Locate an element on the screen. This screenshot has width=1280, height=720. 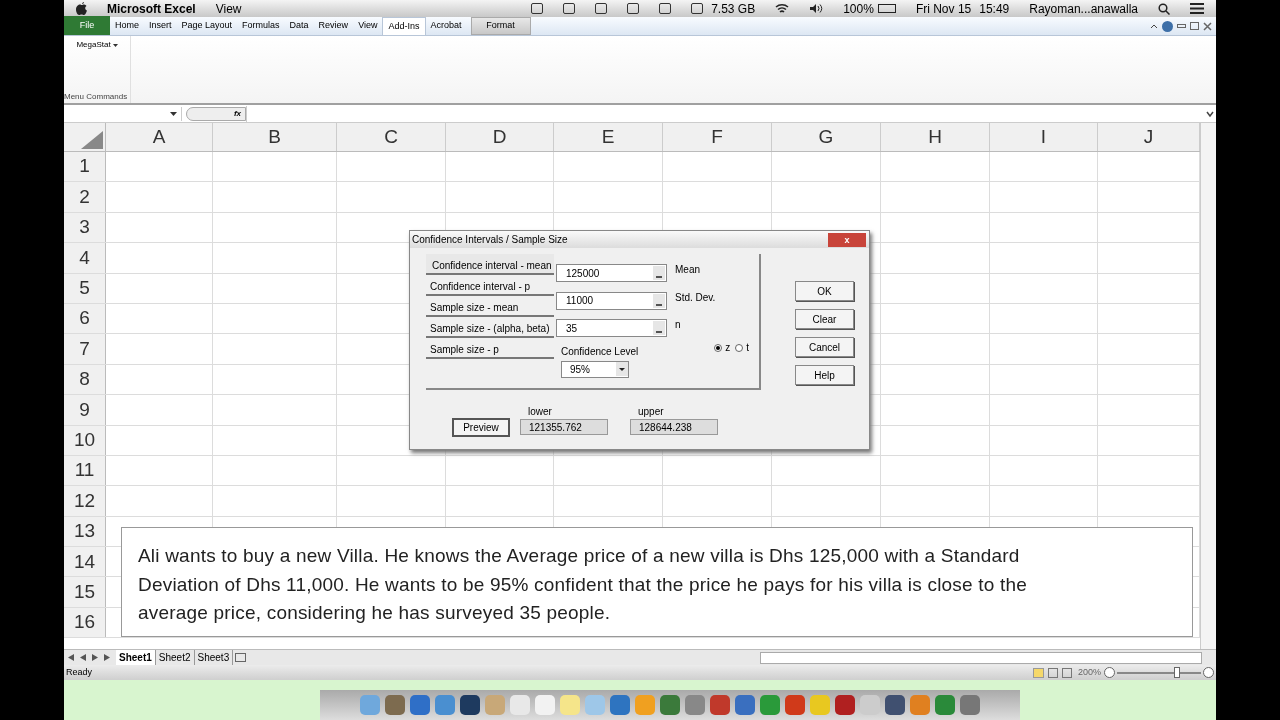
column-header: A is located at coordinates (159, 137).